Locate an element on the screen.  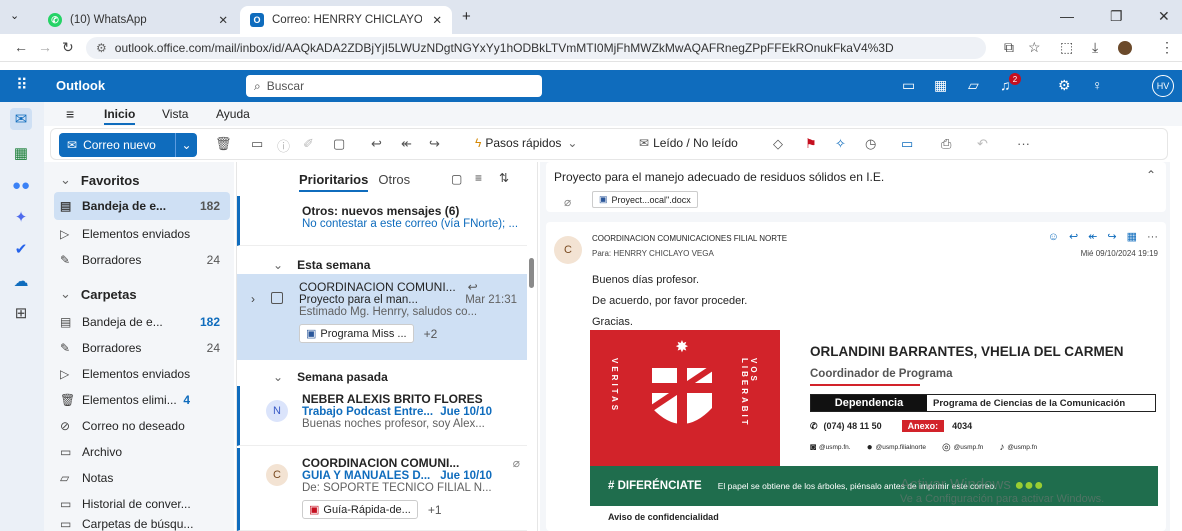
todo-check-icon: ✔ is located at coordinates (21, 249).